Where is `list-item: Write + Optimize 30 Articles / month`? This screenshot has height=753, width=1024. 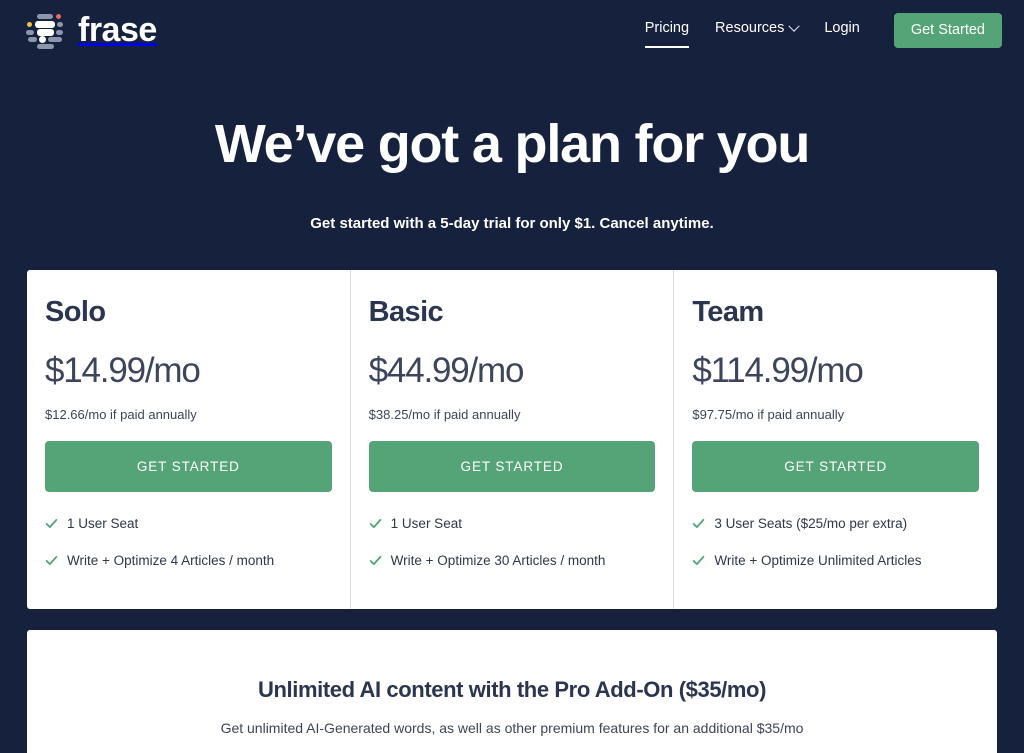 list-item: Write + Optimize 30 Articles / month is located at coordinates (512, 561).